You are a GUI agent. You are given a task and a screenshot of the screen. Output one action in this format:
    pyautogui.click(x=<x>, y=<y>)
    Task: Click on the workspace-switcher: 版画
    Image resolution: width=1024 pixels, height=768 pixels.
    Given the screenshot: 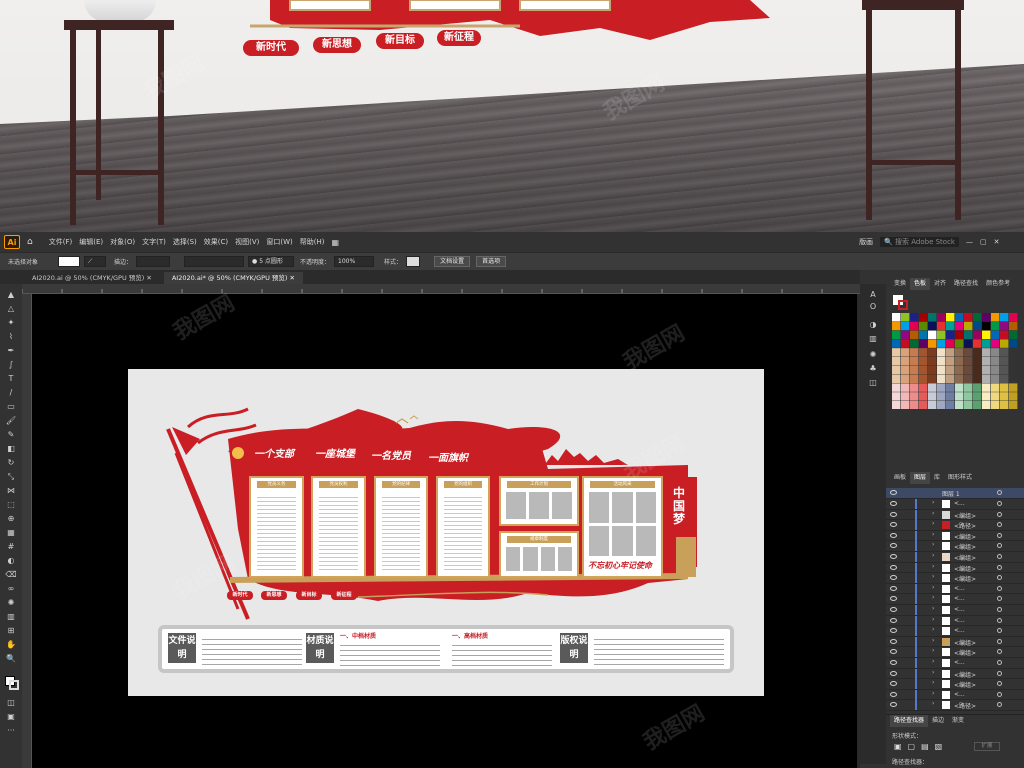 What is the action you would take?
    pyautogui.click(x=866, y=242)
    